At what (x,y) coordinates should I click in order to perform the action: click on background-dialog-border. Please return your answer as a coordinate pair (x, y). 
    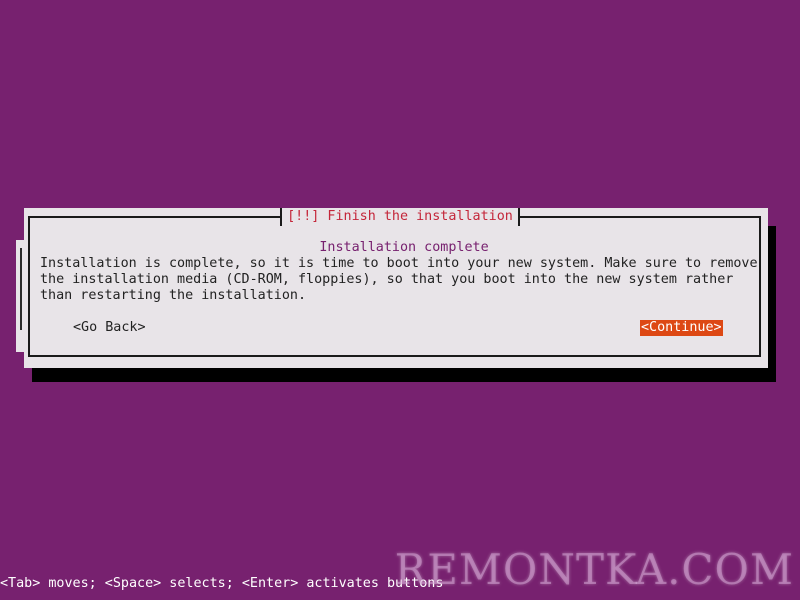
    Looking at the image, I should click on (21, 289).